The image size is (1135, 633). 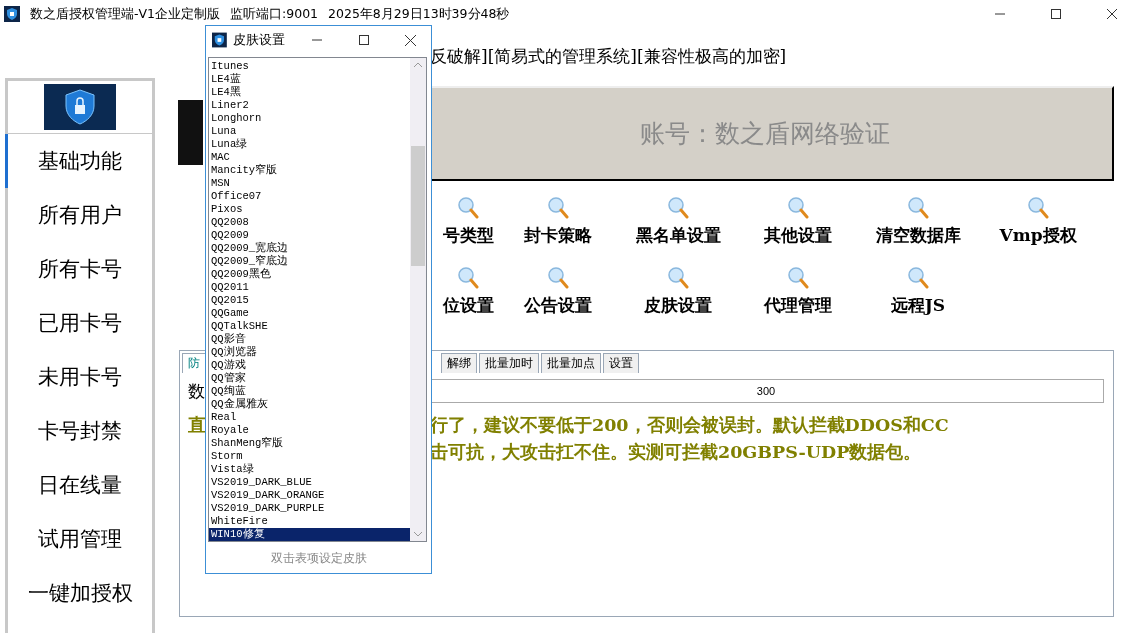 What do you see at coordinates (78, 161) in the screenshot?
I see `sidebar-item: 基础功能` at bounding box center [78, 161].